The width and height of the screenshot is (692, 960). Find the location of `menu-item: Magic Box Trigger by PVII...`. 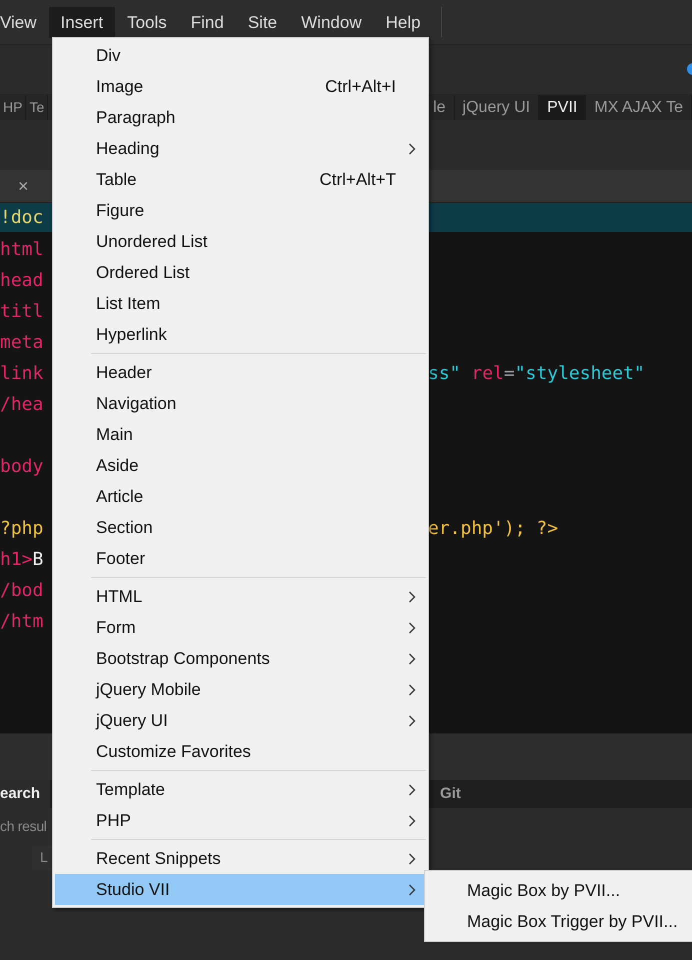

menu-item: Magic Box Trigger by PVII... is located at coordinates (558, 921).